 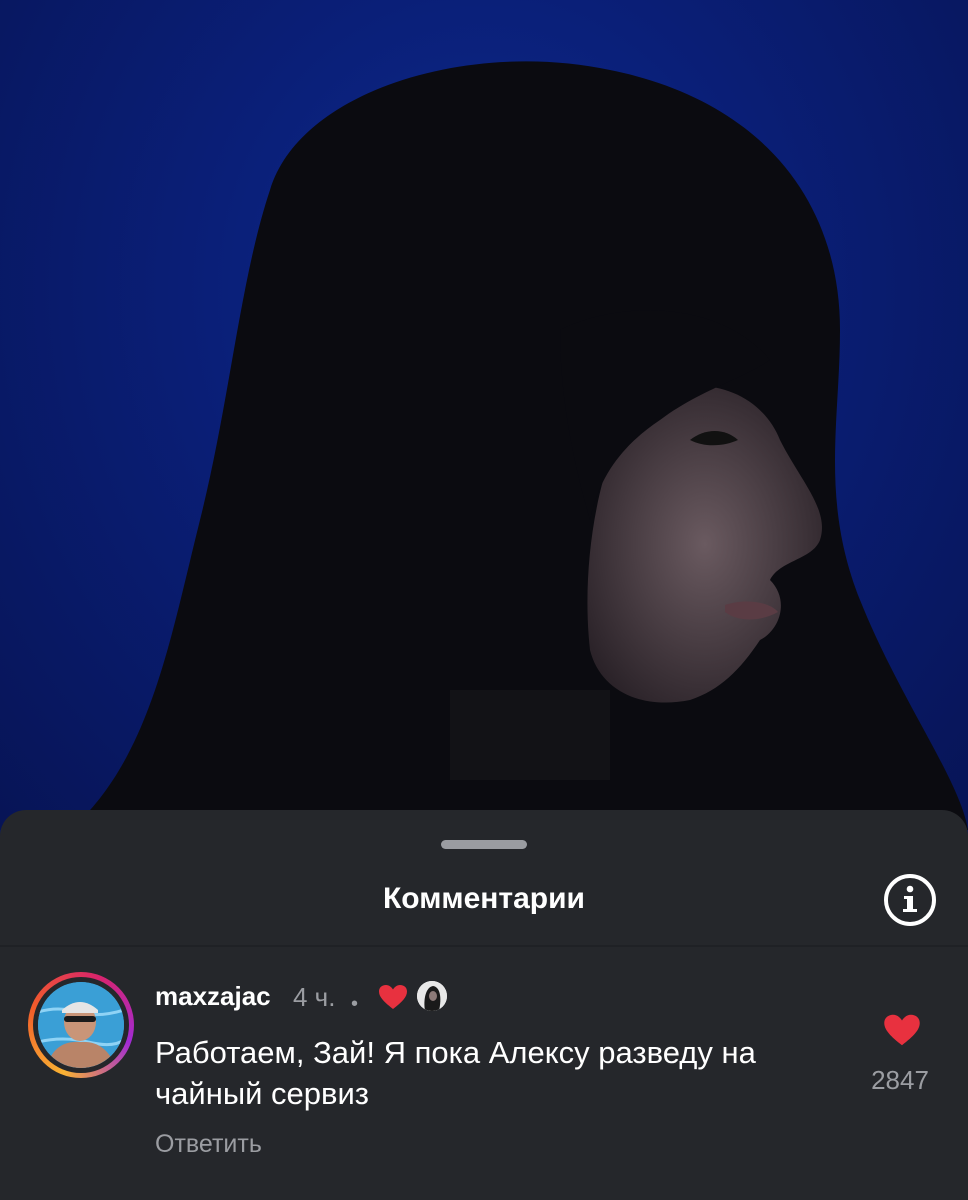 I want to click on sheet-divider, so click(x=484, y=946).